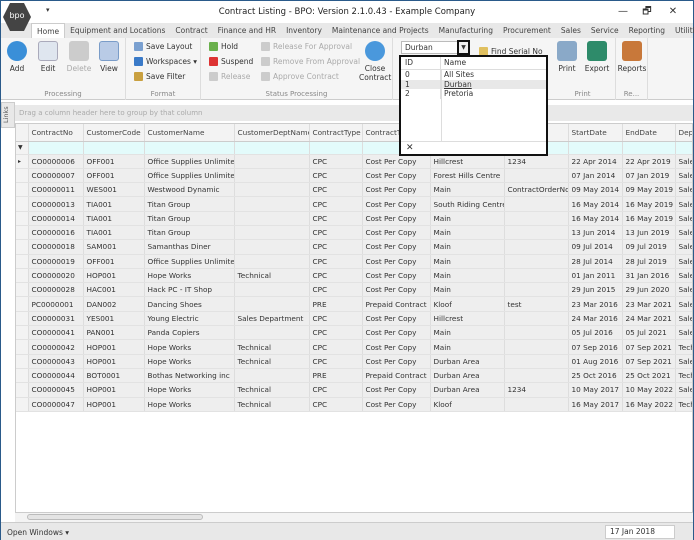 Image resolution: width=694 pixels, height=540 pixels. What do you see at coordinates (682, 30) in the screenshot?
I see `tab-utilities: Utilities` at bounding box center [682, 30].